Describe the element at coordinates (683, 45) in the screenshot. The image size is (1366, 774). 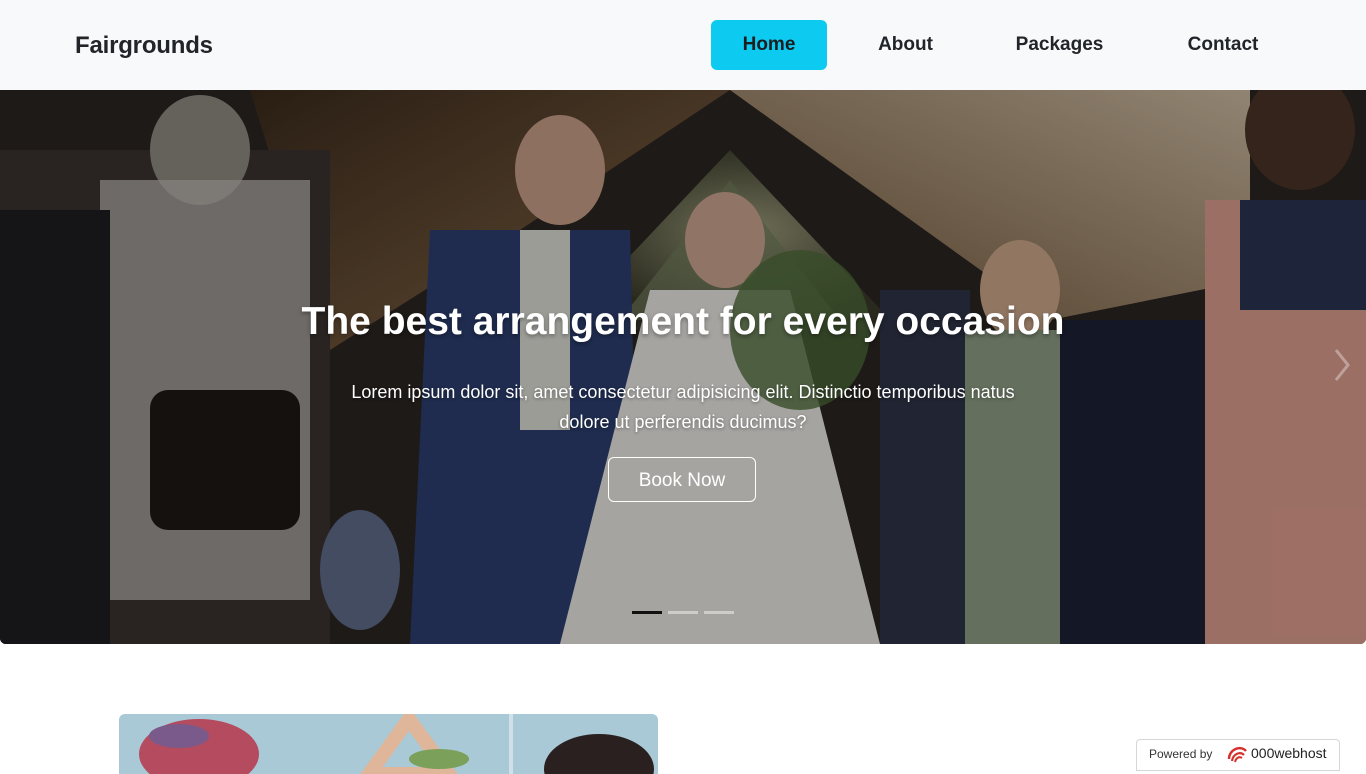
I see `navbar: Fairgrounds Home About Packages Contact` at that location.